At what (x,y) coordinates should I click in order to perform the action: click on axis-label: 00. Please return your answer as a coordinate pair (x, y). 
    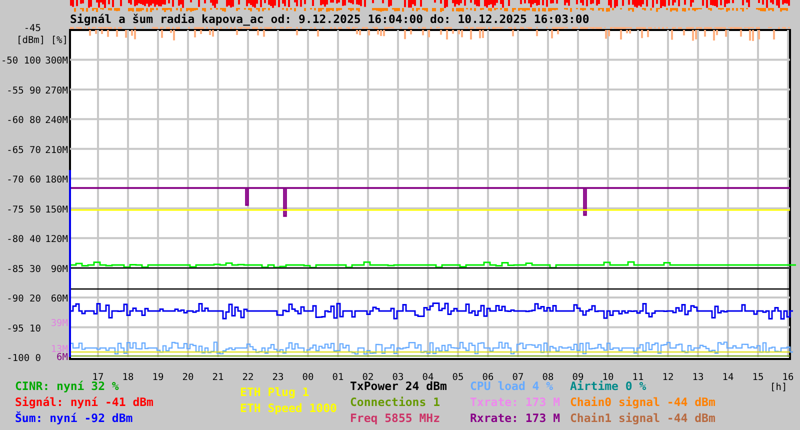
    Looking at the image, I should click on (308, 377).